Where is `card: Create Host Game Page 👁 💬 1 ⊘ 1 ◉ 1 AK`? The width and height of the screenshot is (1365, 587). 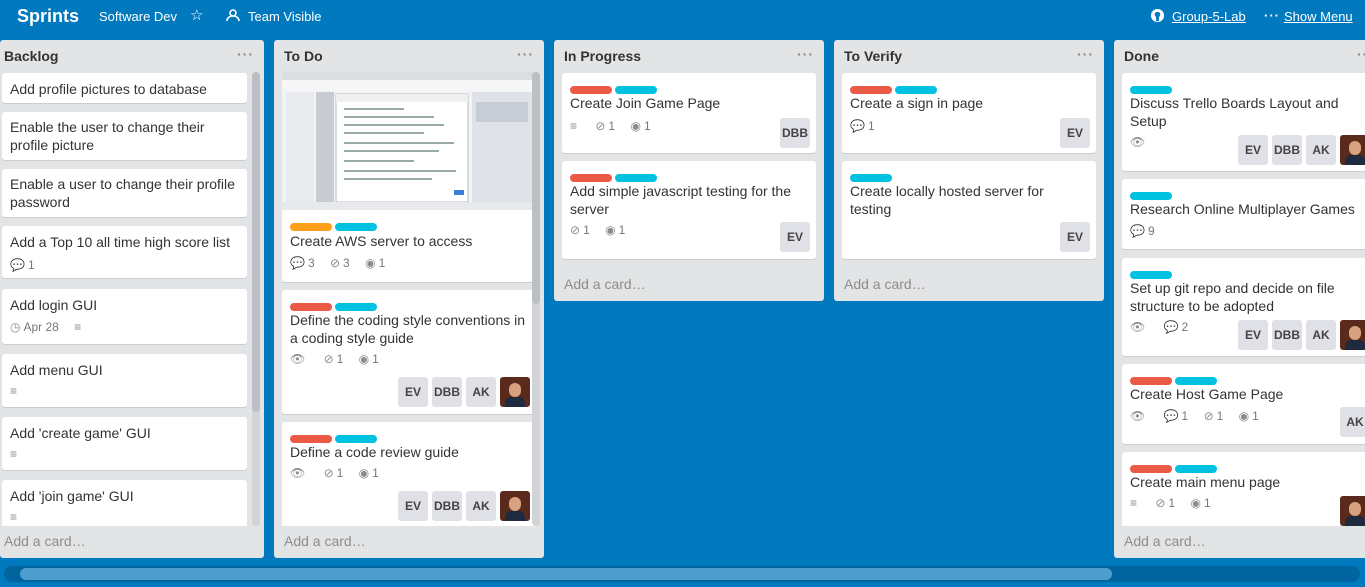 card: Create Host Game Page 👁 💬 1 ⊘ 1 ◉ 1 AK is located at coordinates (1243, 404).